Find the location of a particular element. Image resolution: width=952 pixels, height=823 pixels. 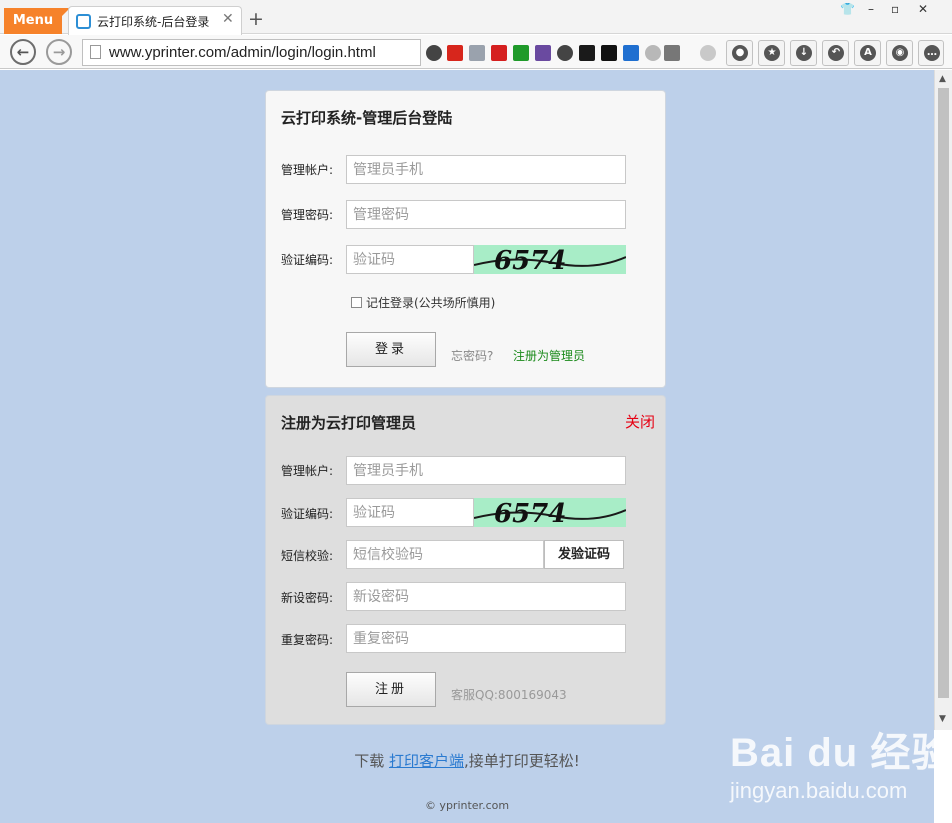

extension-circle-icon is located at coordinates (434, 53).